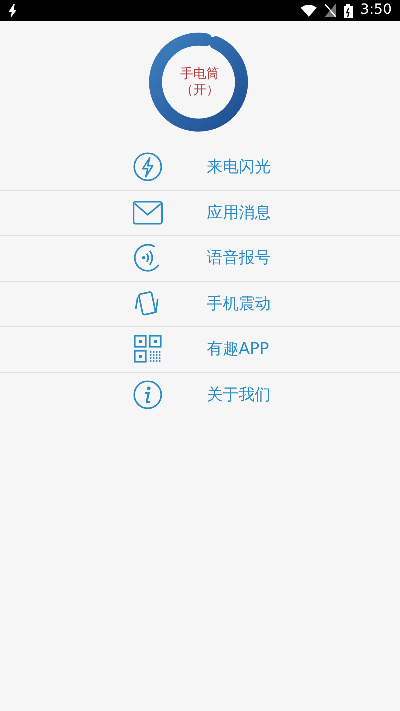  Describe the element at coordinates (200, 167) in the screenshot. I see `menu-item: 来电闪光` at that location.